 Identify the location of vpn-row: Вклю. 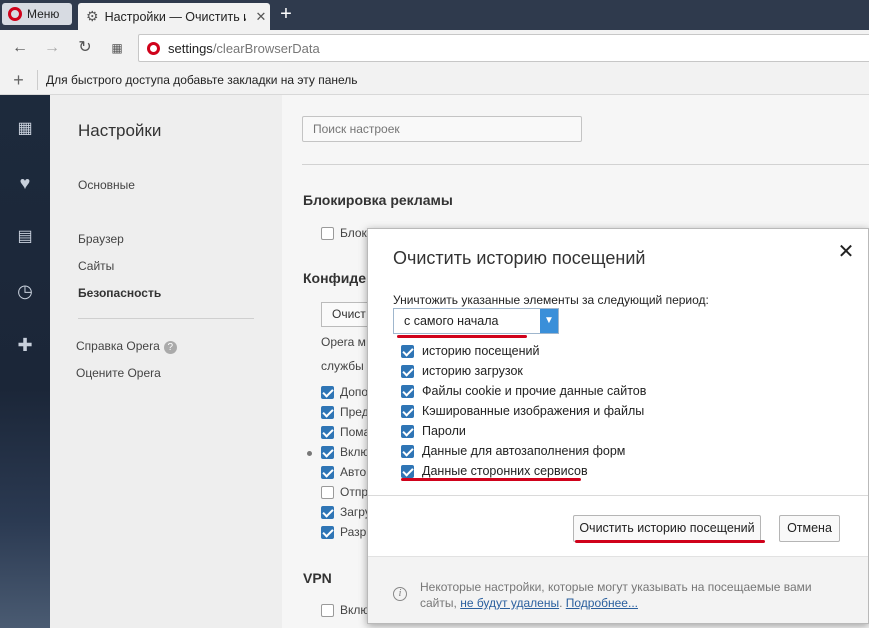
(345, 610).